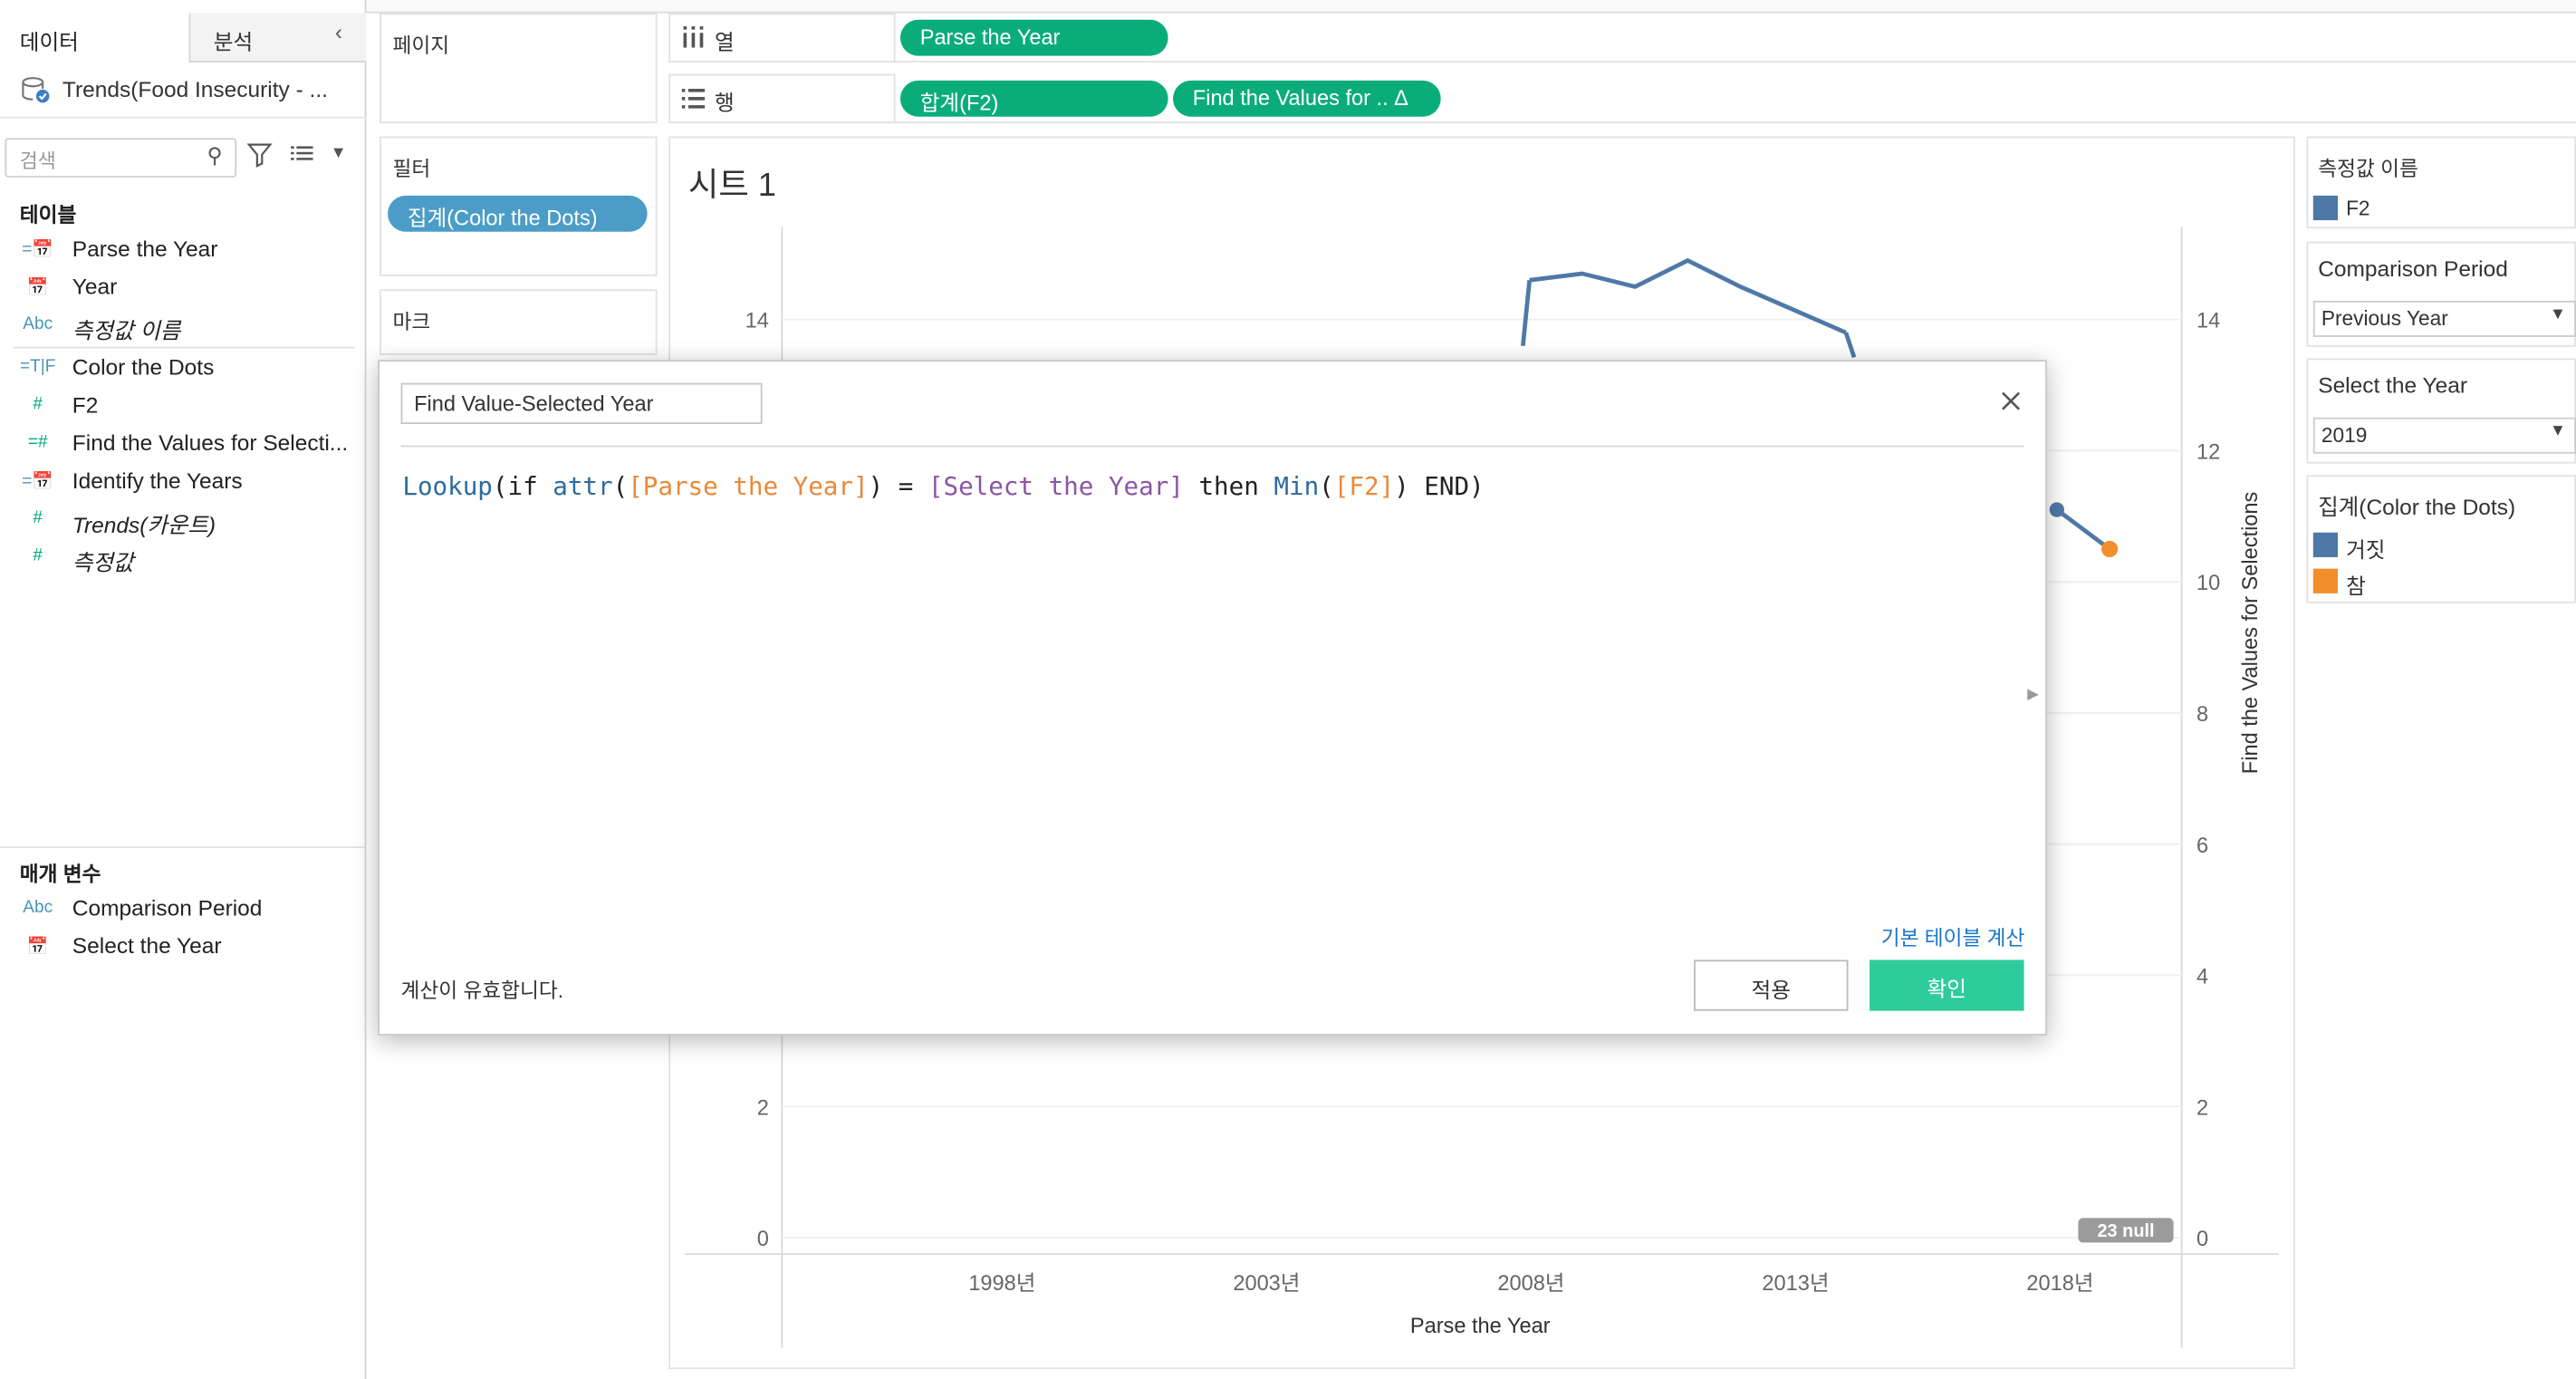 Image resolution: width=2576 pixels, height=1379 pixels. Describe the element at coordinates (1266, 1283) in the screenshot. I see `x-tick: 2003년` at that location.